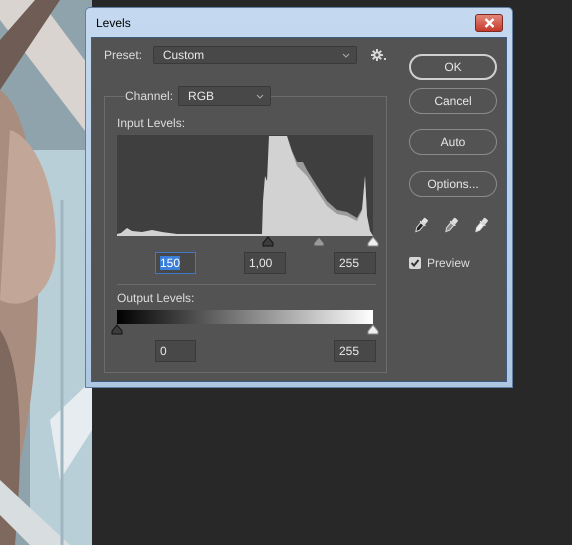 This screenshot has width=572, height=545. I want to click on dialog-button: Auto, so click(453, 142).